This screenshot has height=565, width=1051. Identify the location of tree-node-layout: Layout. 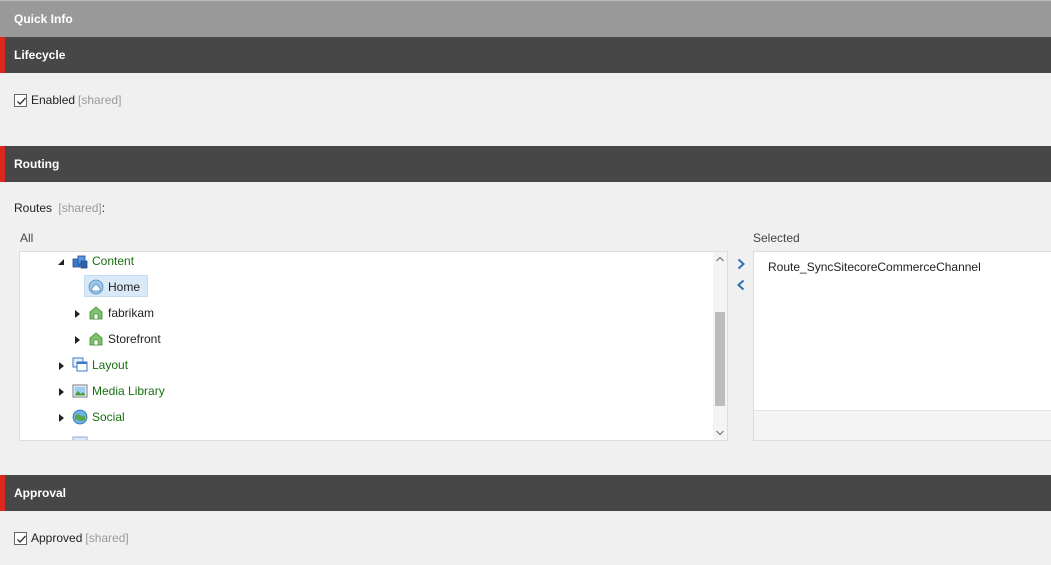
(92, 365).